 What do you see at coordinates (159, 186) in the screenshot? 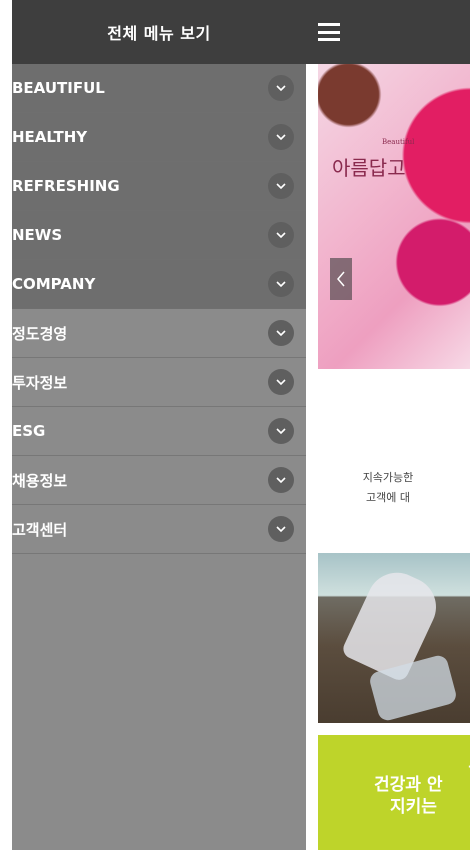
I see `menu-item-refreshing: REFRESHING` at bounding box center [159, 186].